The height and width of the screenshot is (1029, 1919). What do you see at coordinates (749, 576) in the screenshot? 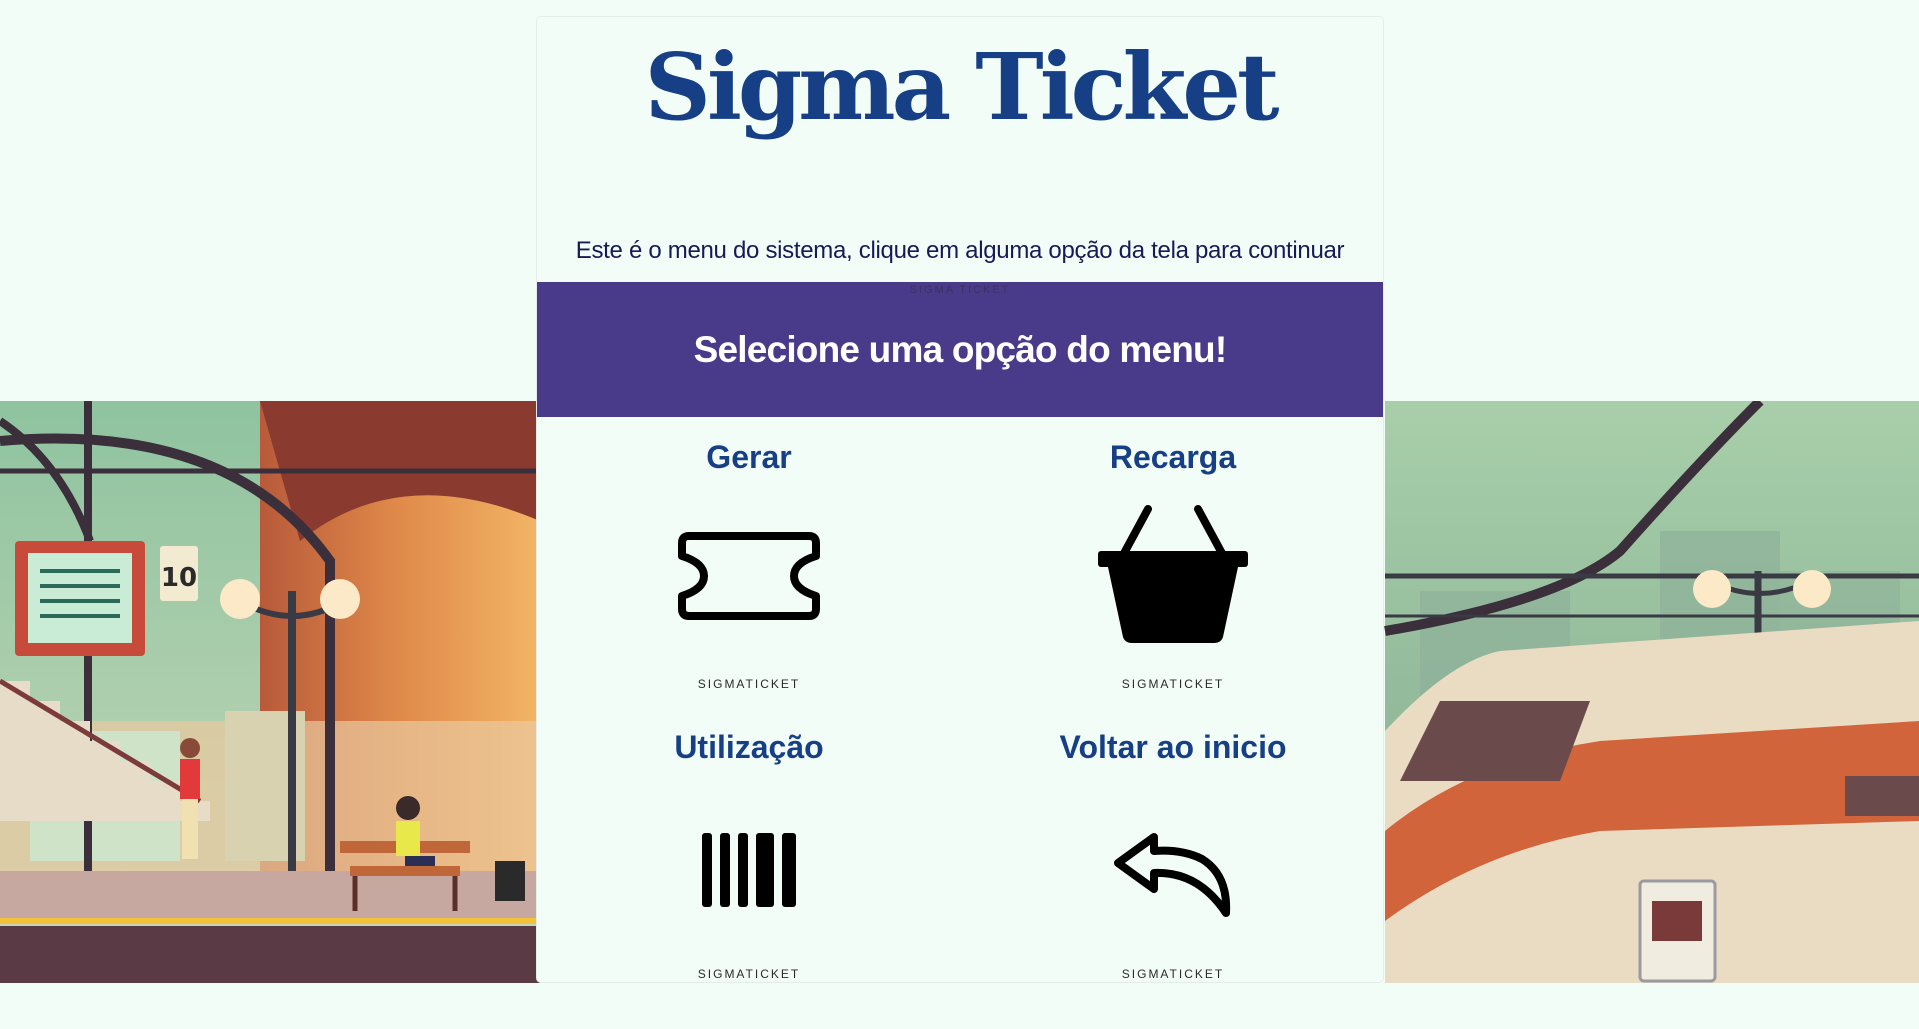
I see `ticket-icon` at bounding box center [749, 576].